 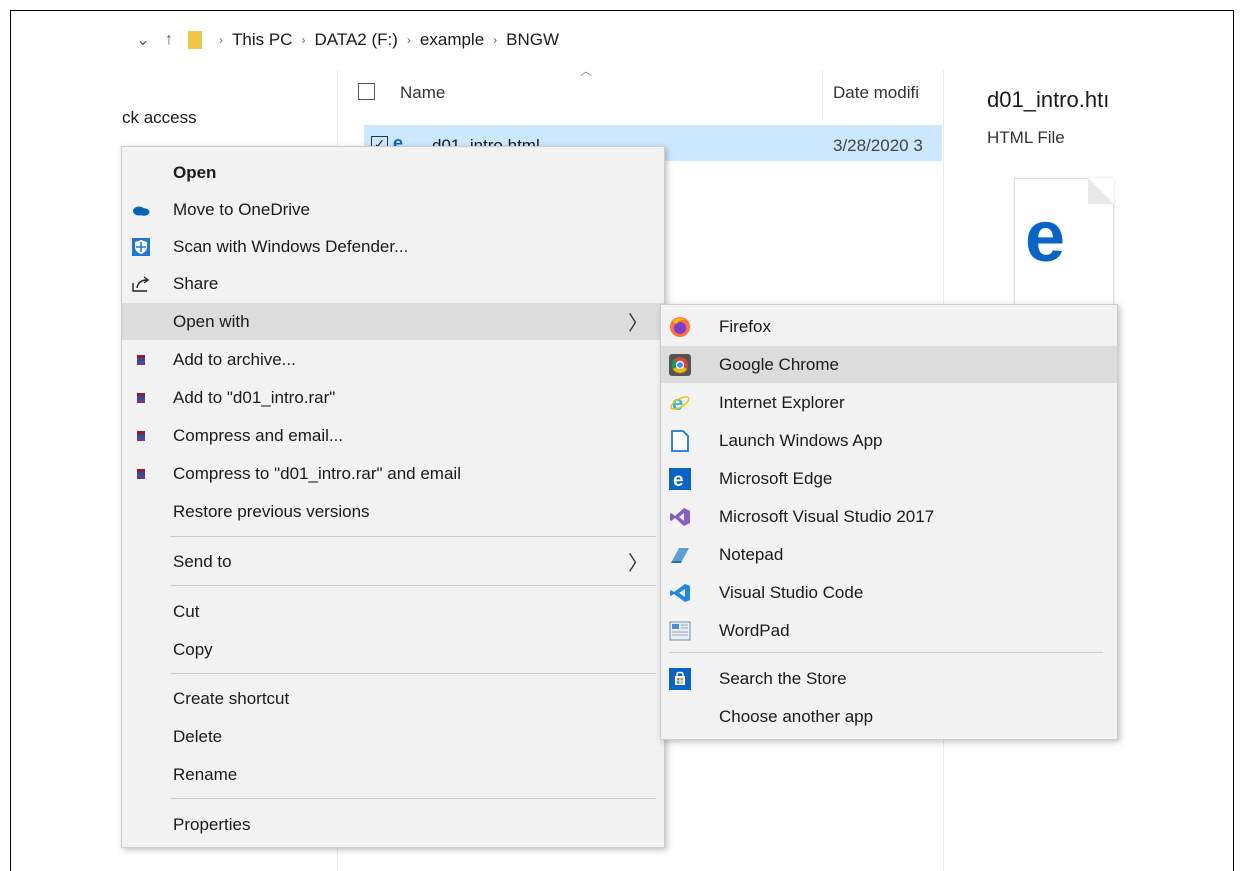 I want to click on up-arrow-icon: ↑, so click(x=169, y=40).